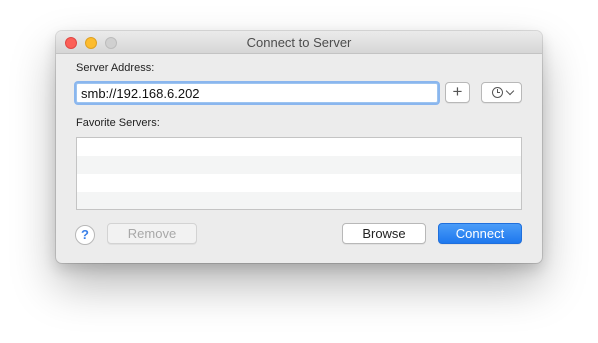  What do you see at coordinates (118, 123) in the screenshot?
I see `favorite-servers-label: Favorite Servers:` at bounding box center [118, 123].